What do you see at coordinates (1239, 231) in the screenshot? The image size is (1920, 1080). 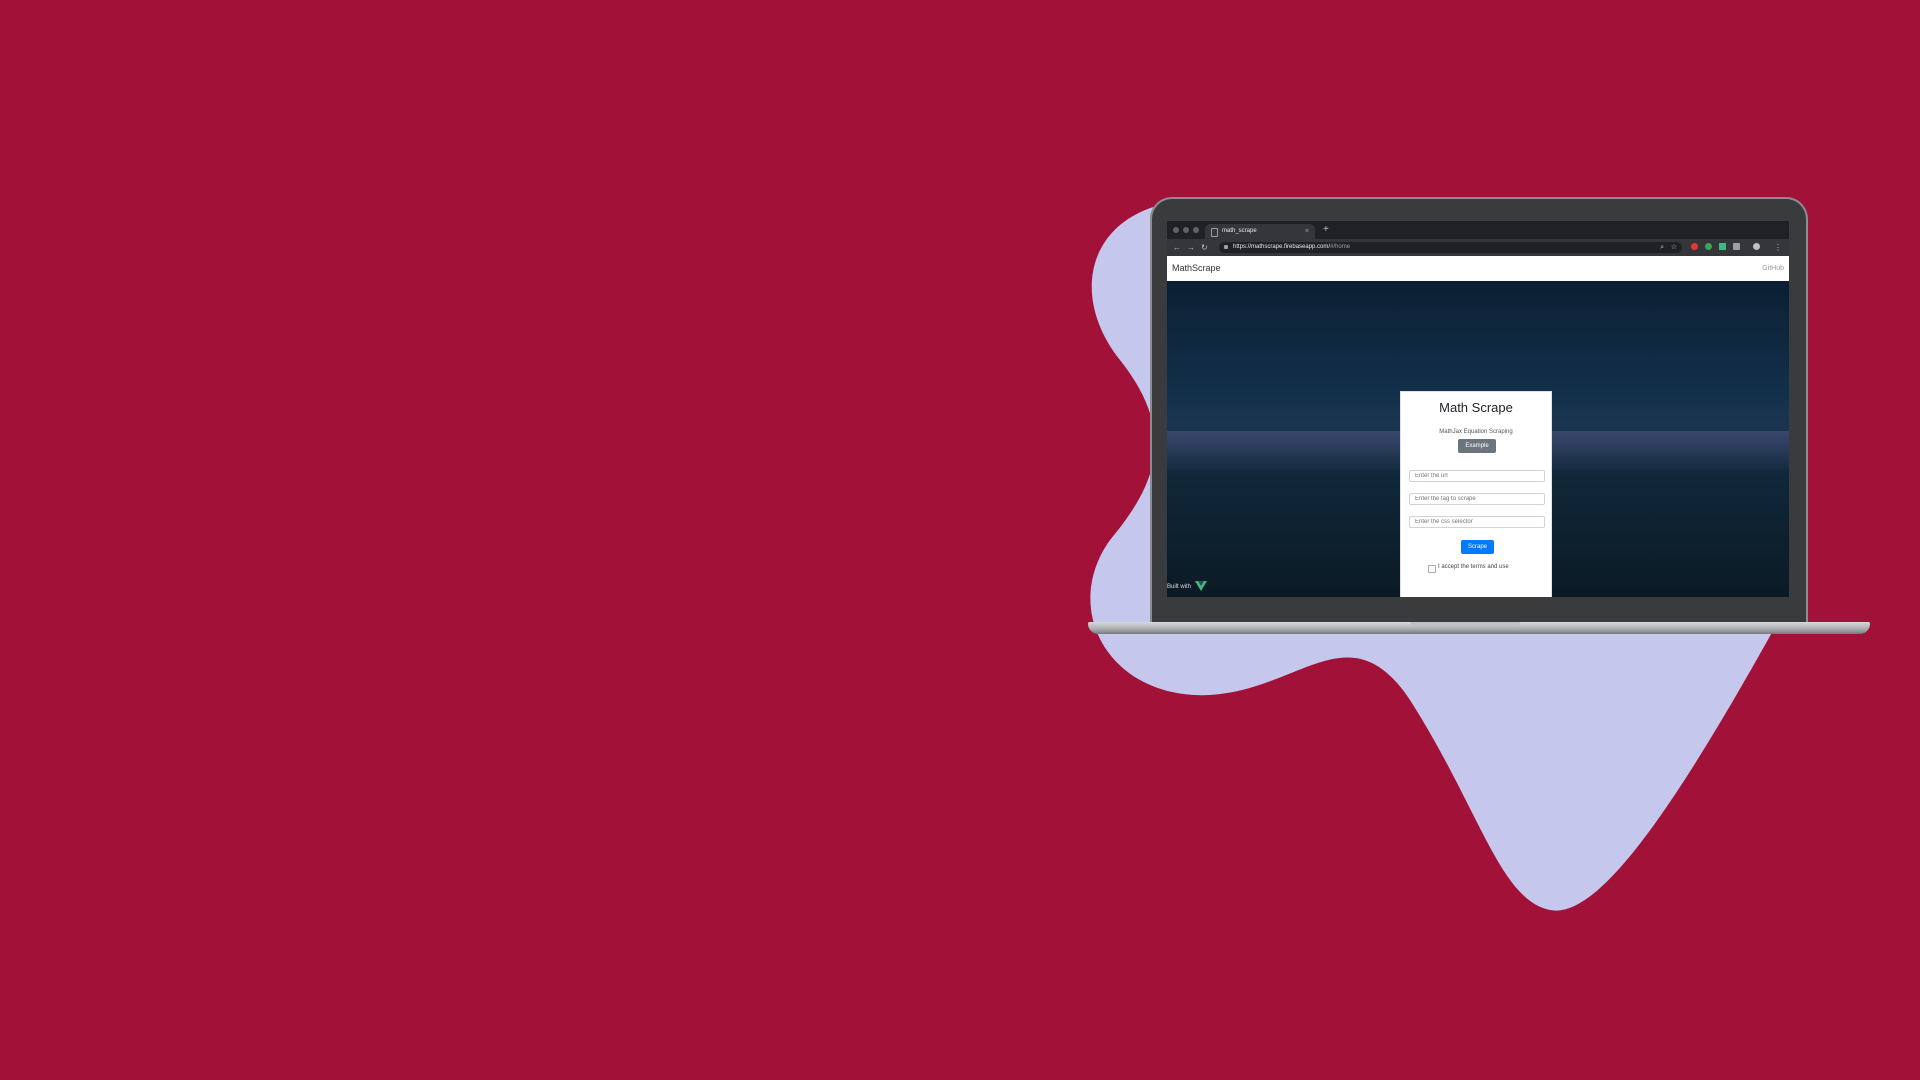 I see `tab-title: math_scrape` at bounding box center [1239, 231].